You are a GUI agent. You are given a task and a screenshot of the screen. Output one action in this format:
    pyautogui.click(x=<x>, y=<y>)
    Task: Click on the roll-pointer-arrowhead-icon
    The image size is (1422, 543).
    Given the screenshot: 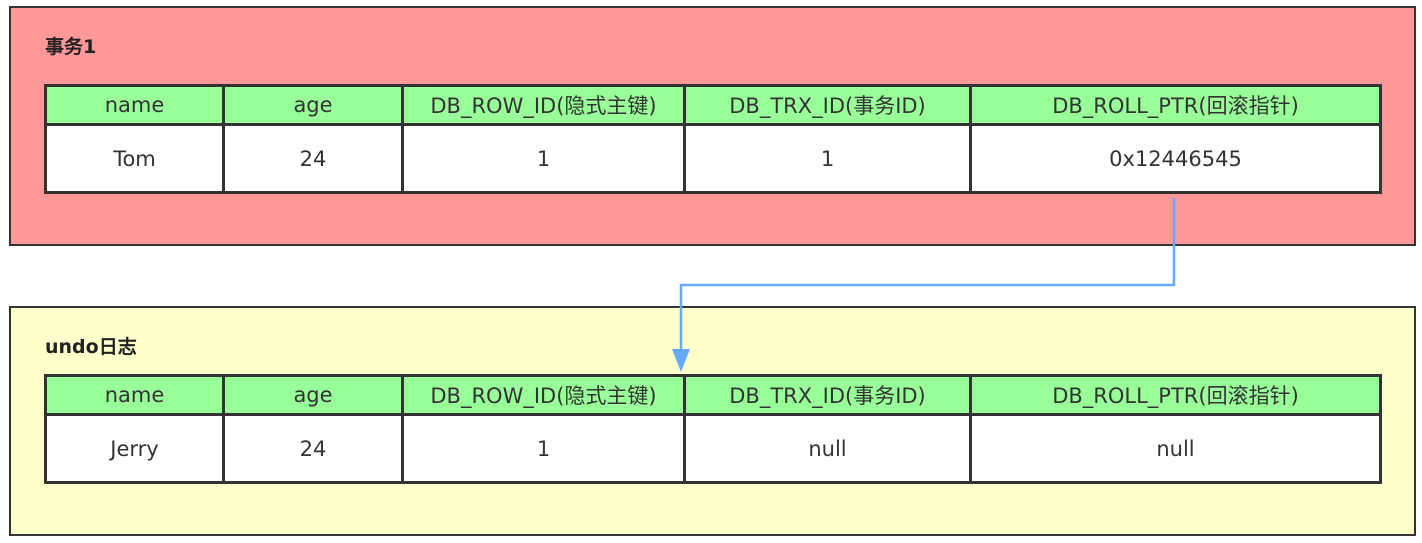 What is the action you would take?
    pyautogui.click(x=681, y=360)
    